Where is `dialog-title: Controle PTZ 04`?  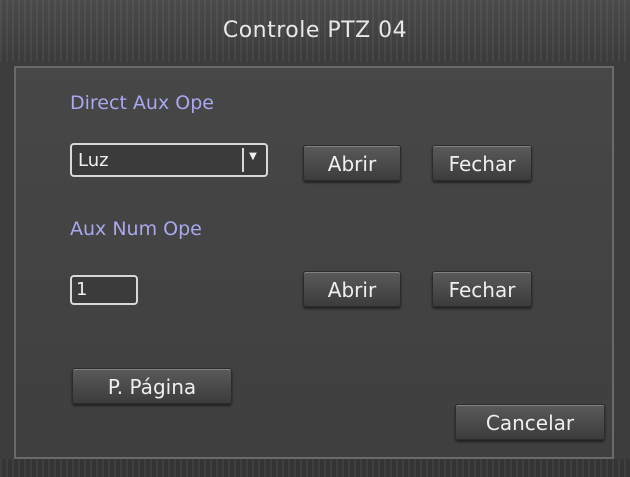
dialog-title: Controle PTZ 04 is located at coordinates (315, 30).